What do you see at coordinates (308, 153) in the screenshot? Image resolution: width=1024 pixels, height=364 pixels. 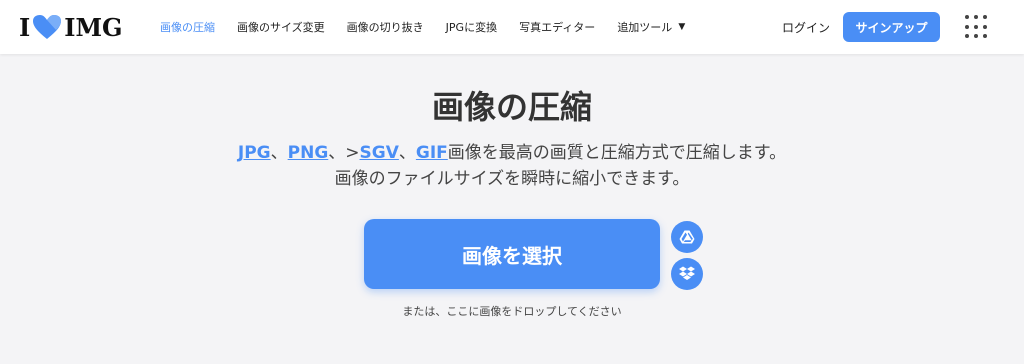 I see `format-link-png: PNG` at bounding box center [308, 153].